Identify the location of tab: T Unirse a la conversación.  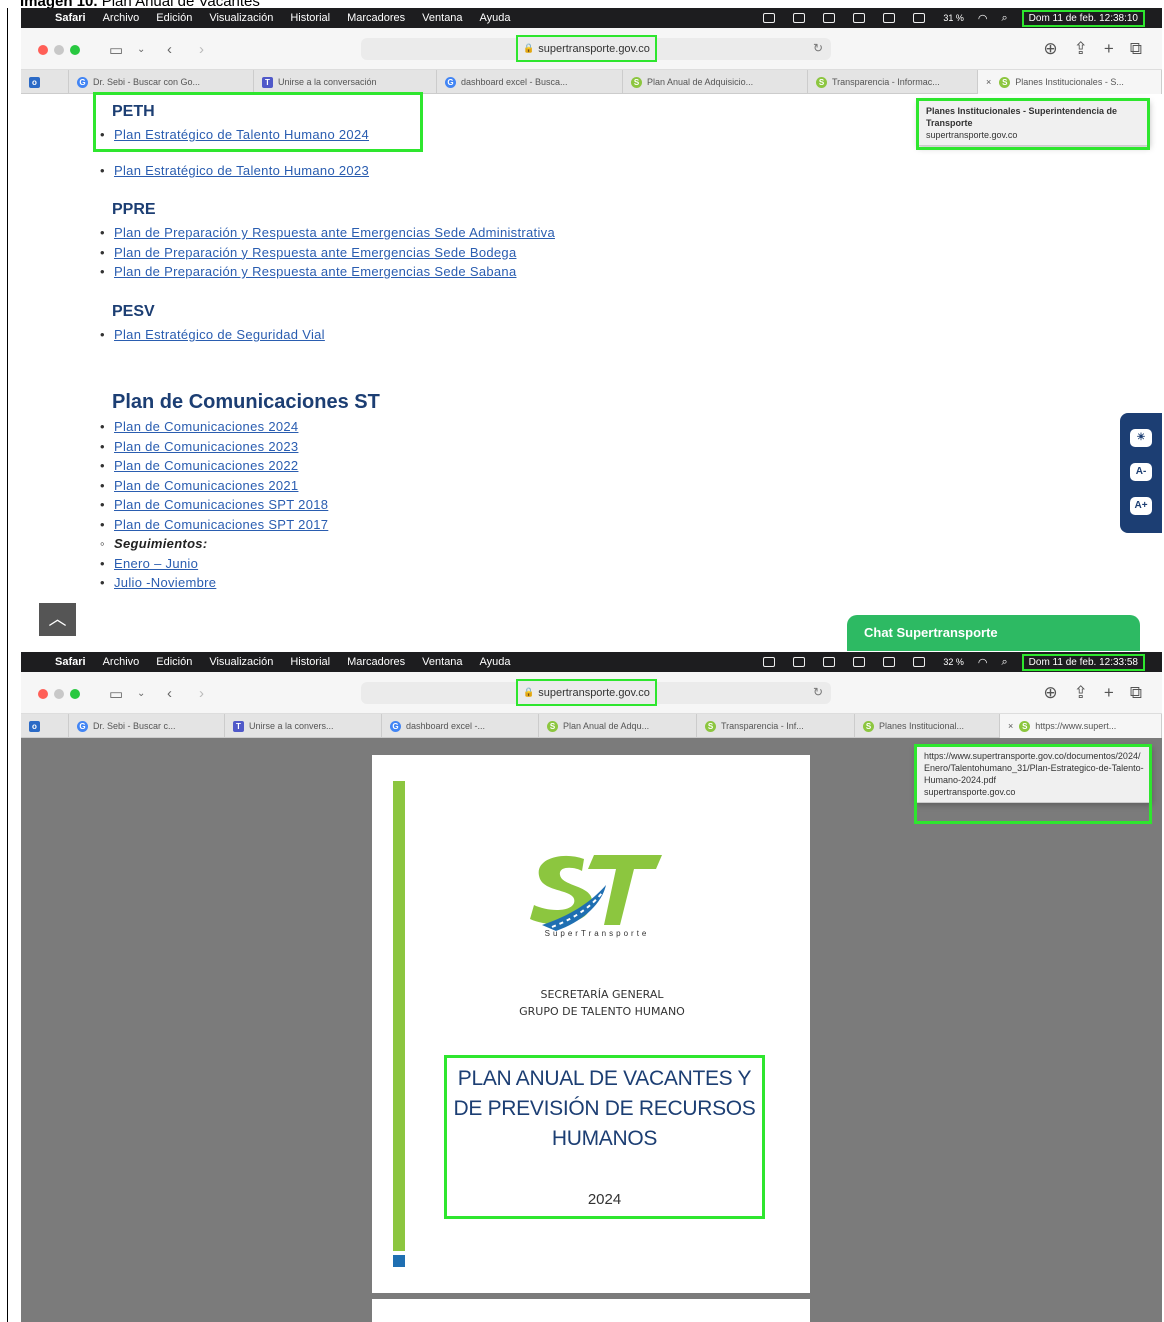
(345, 82).